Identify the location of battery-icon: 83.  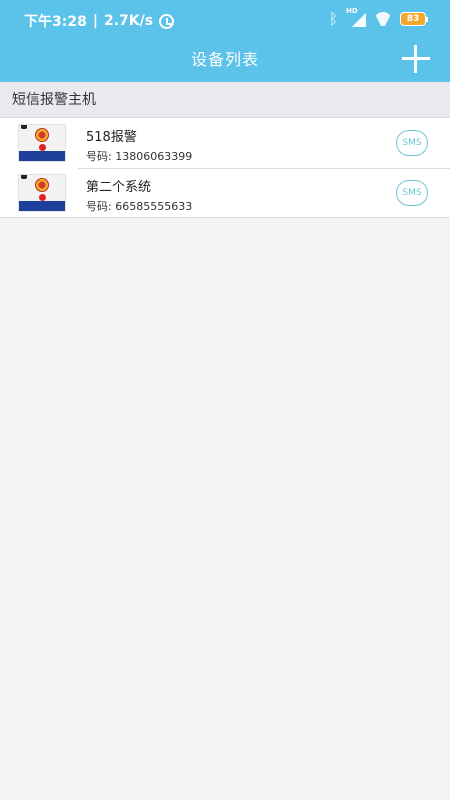
(414, 19).